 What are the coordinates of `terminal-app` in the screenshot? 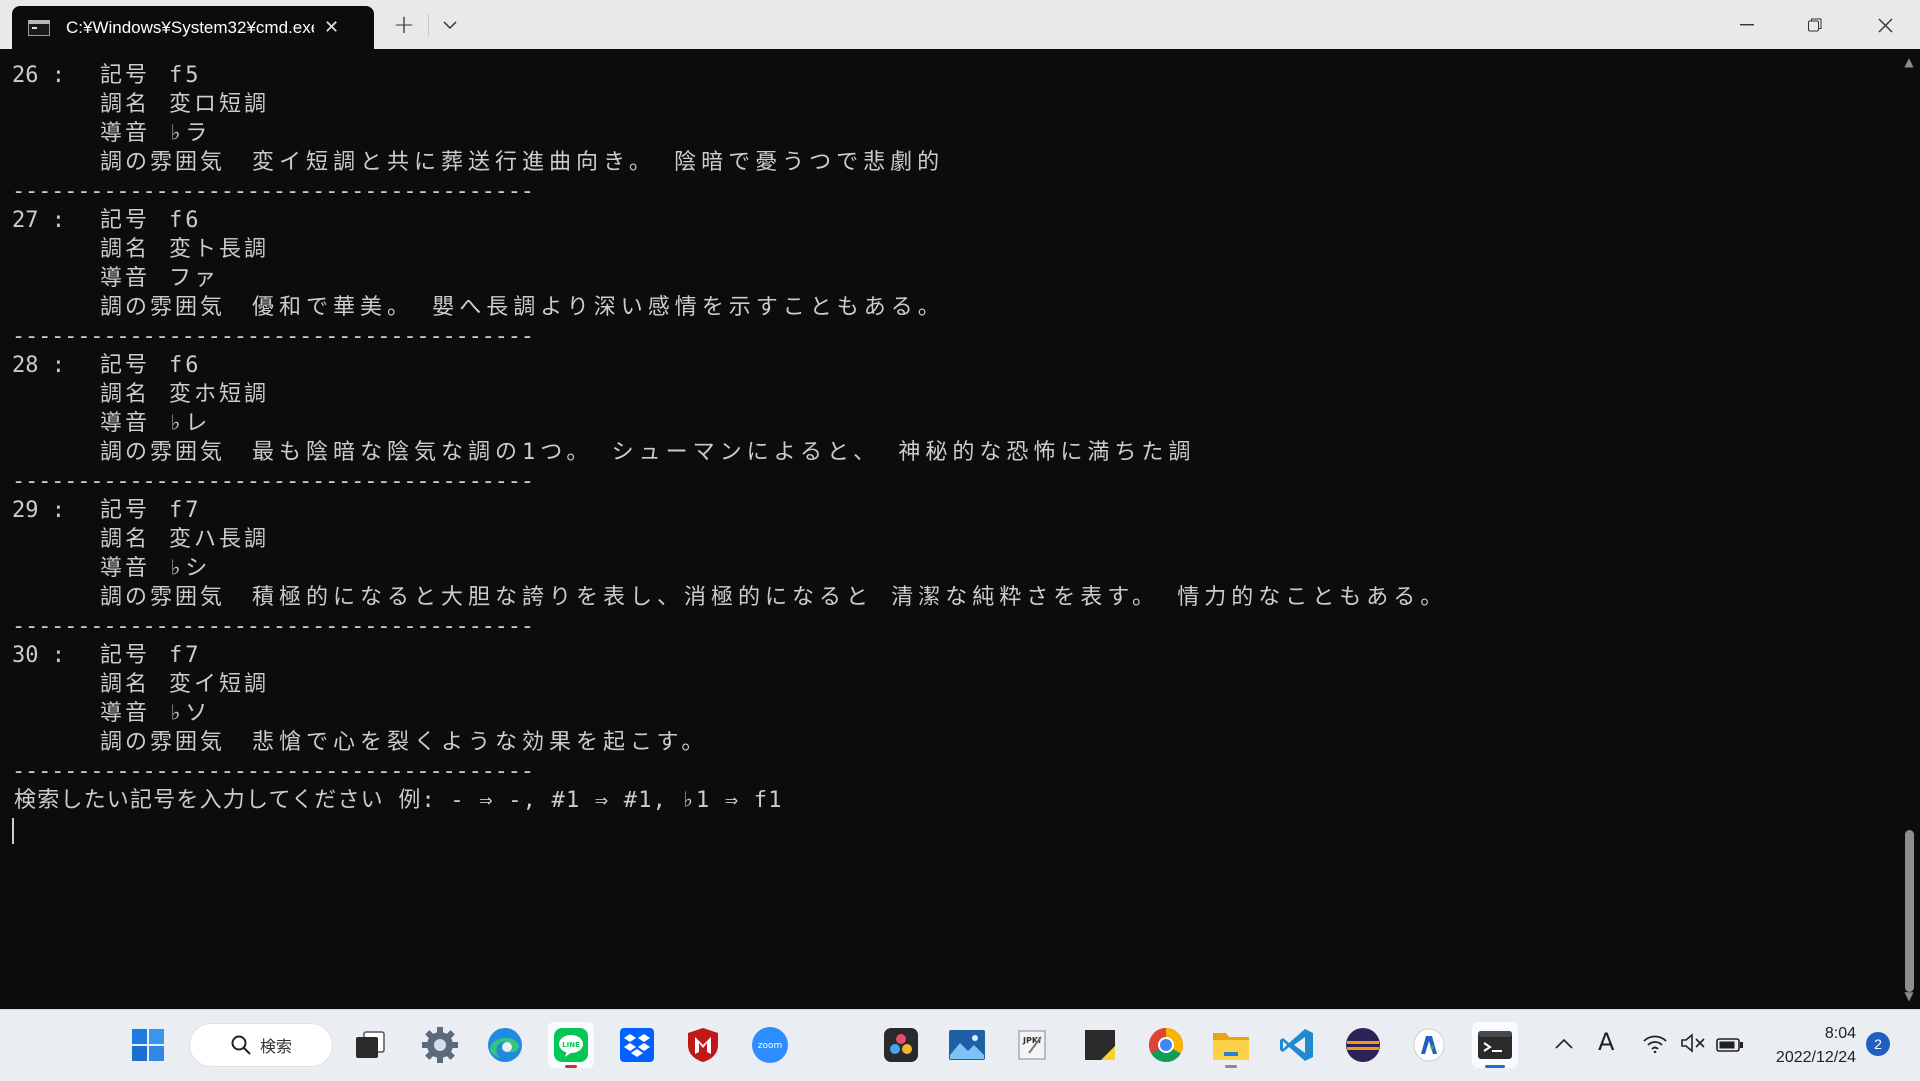 It's located at (1495, 1045).